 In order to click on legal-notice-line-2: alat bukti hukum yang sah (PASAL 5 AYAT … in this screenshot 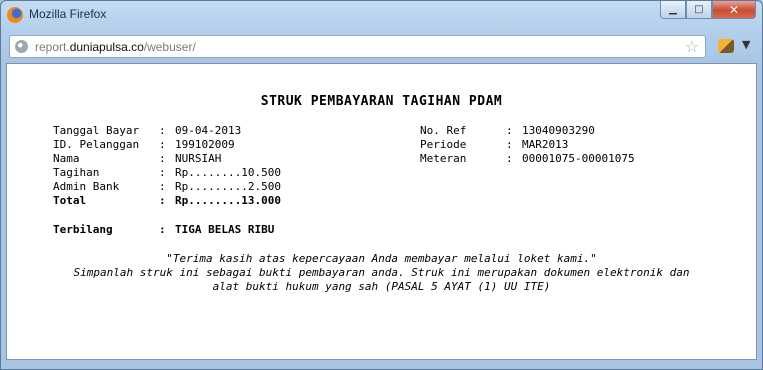, I will do `click(381, 286)`.